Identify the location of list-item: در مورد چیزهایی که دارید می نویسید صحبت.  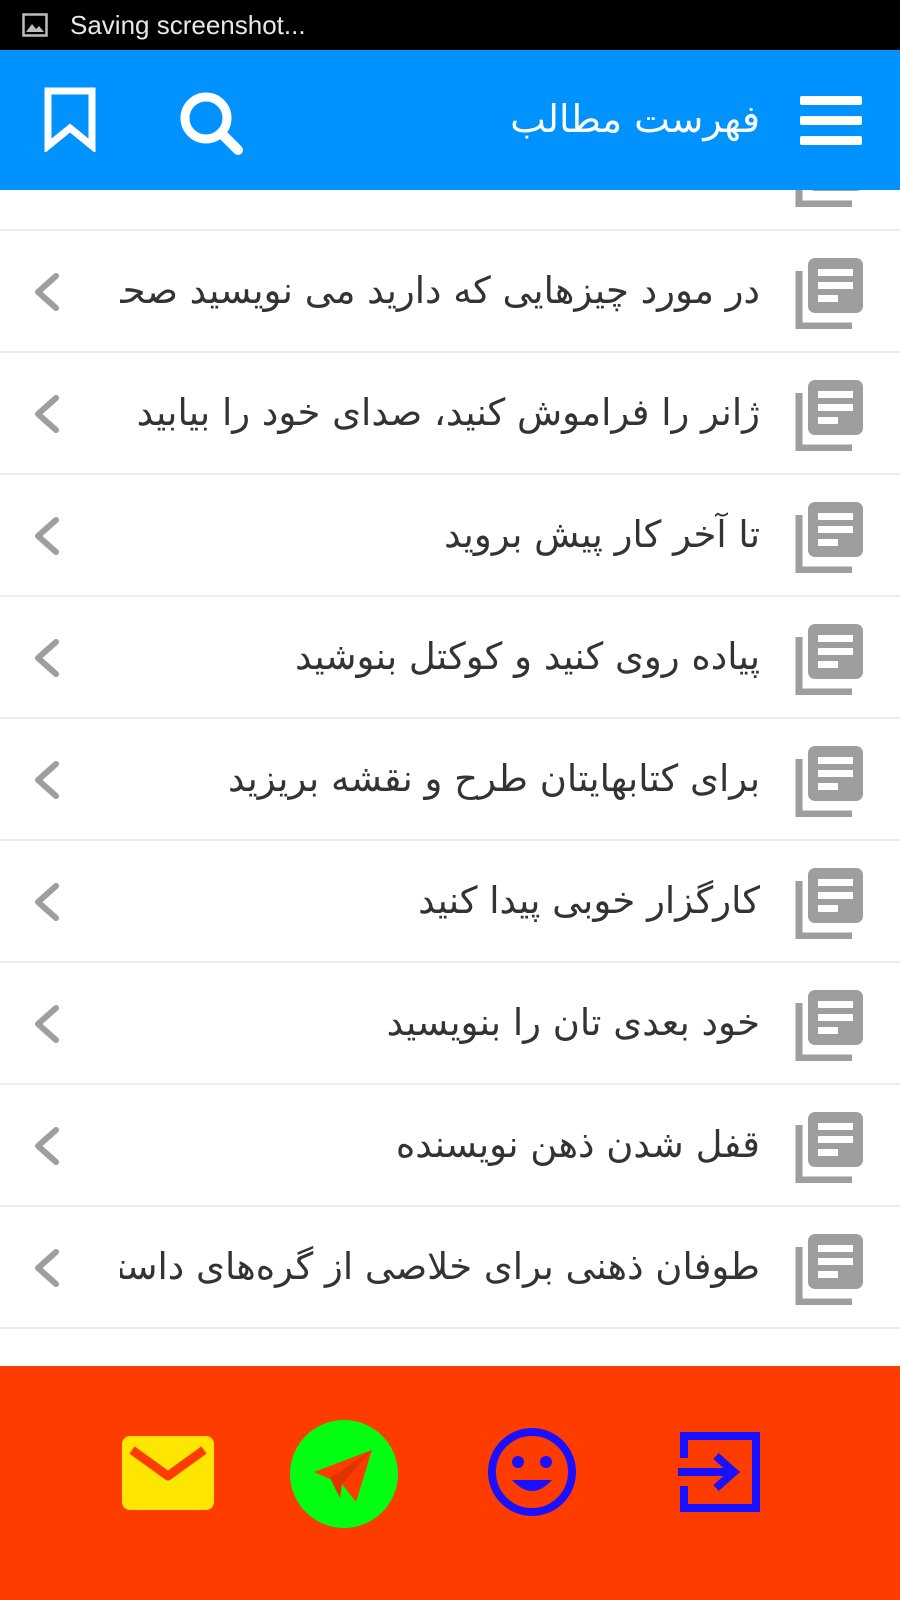
(450, 292).